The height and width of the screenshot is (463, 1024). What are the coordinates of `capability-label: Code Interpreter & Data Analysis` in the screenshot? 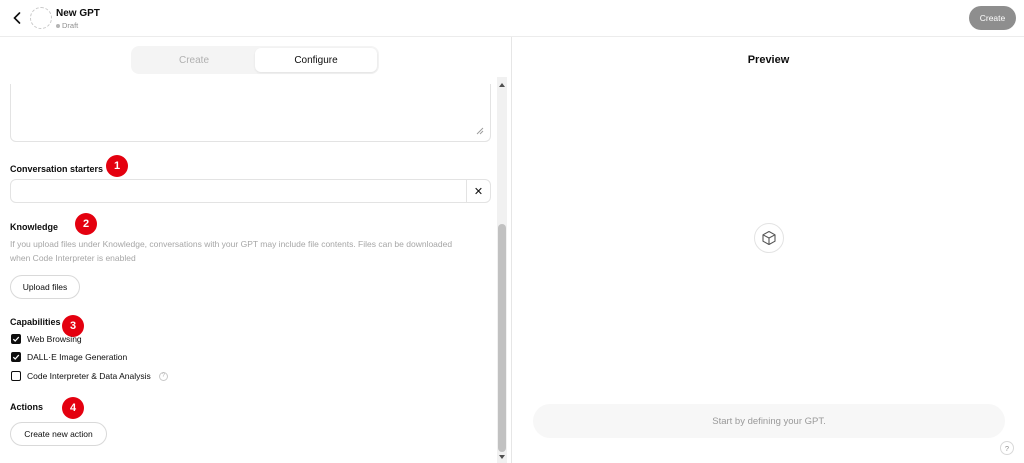 It's located at (89, 376).